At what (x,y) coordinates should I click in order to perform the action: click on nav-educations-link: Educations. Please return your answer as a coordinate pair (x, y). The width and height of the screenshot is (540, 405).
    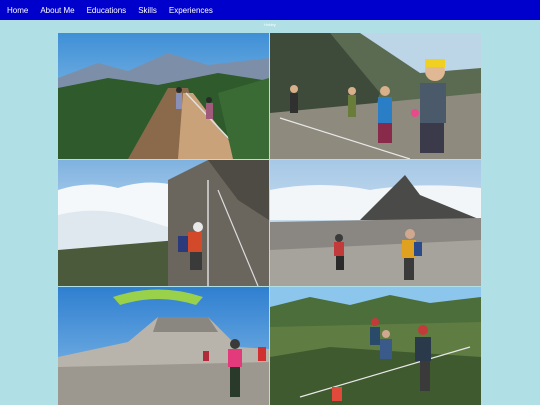
    Looking at the image, I should click on (107, 10).